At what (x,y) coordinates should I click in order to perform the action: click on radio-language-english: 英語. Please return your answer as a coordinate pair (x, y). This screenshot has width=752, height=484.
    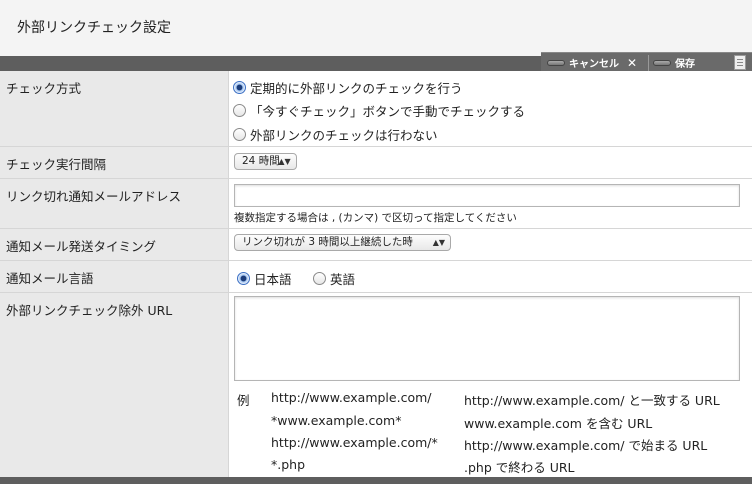
    Looking at the image, I should click on (334, 278).